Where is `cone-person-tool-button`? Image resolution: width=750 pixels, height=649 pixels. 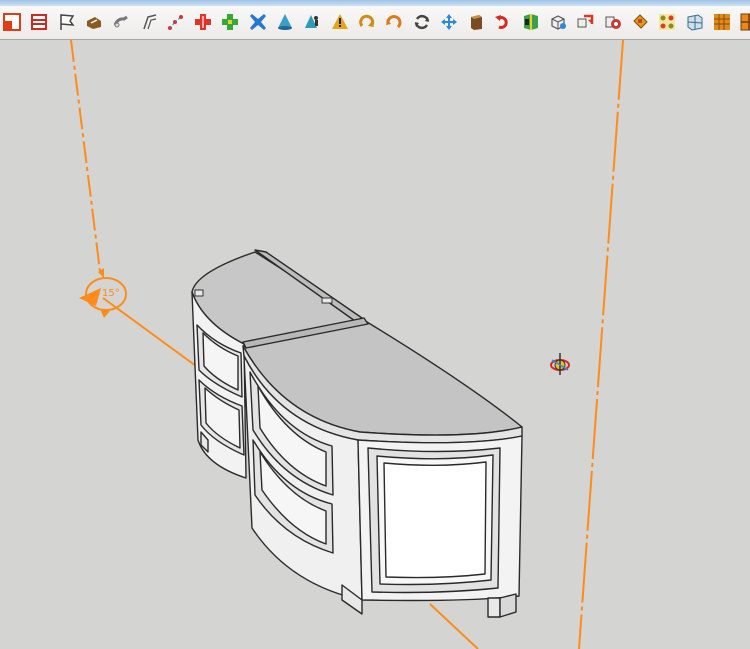 cone-person-tool-button is located at coordinates (312, 22).